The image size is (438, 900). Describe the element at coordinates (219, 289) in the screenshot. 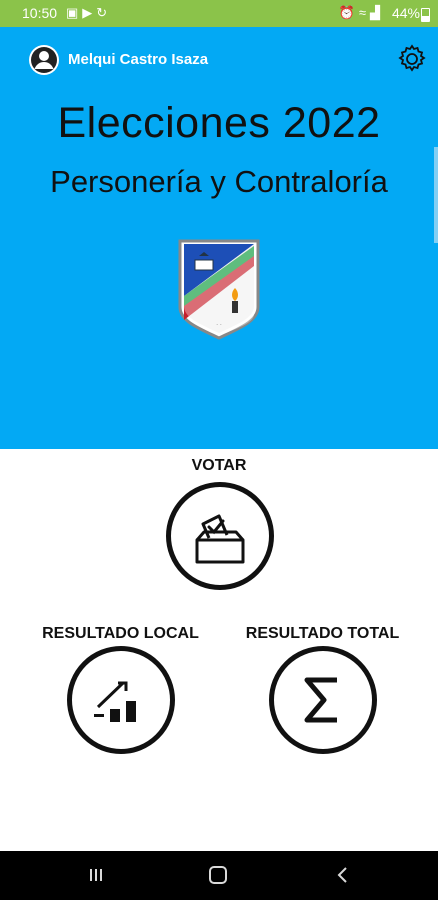

I see `school-crest-logo: · ·` at that location.